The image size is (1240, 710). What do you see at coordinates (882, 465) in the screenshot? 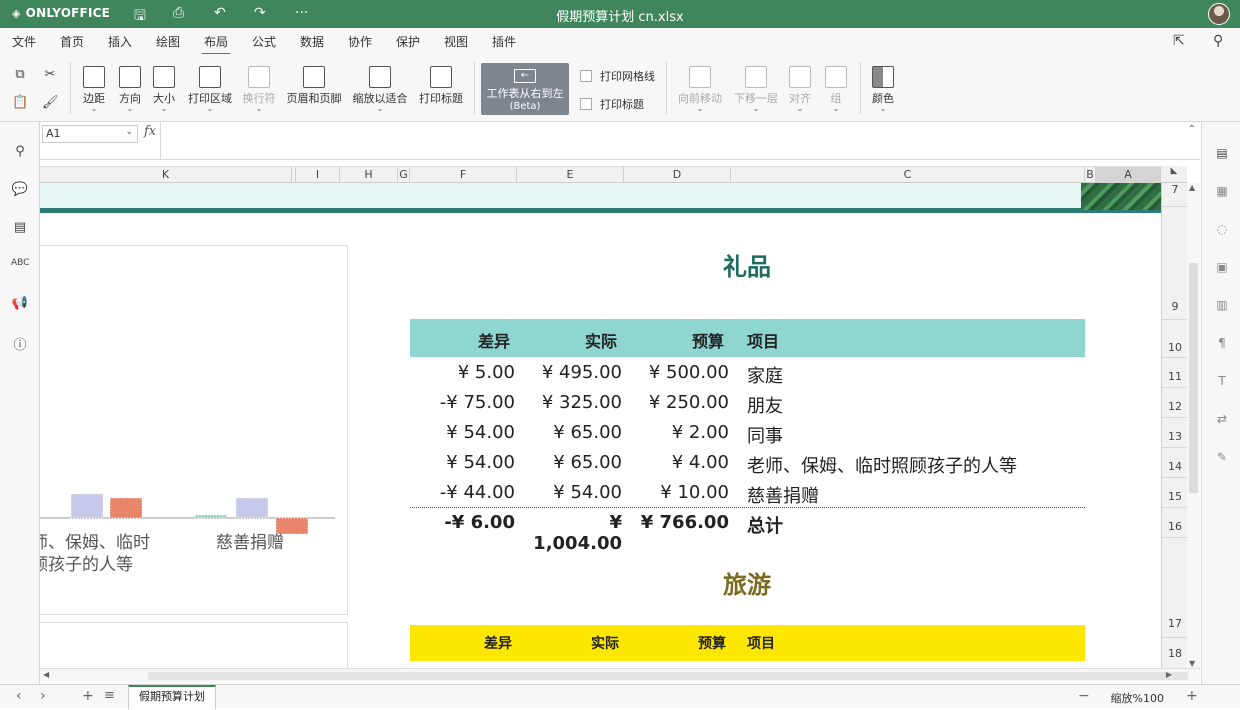
I see `cell-item: 老师、保姆、临时照顾孩子的人等` at bounding box center [882, 465].